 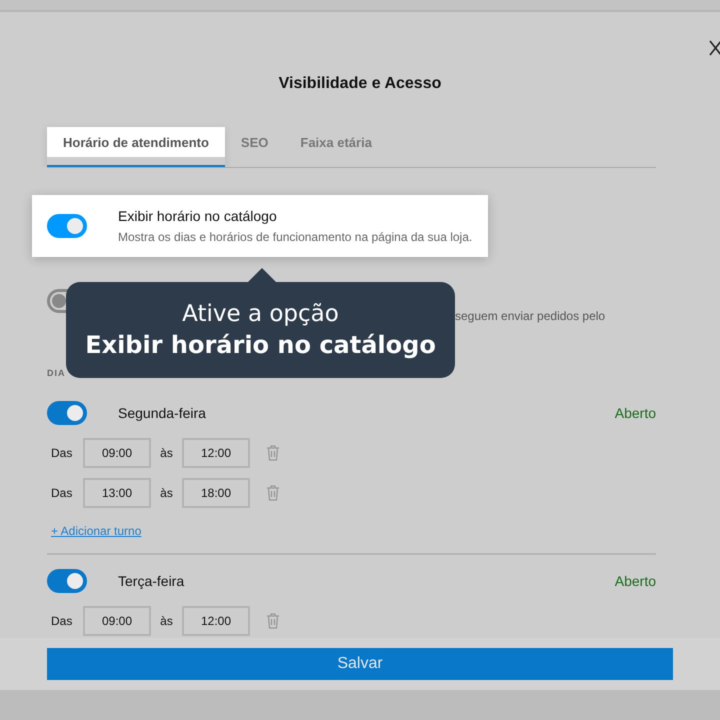 What do you see at coordinates (714, 48) in the screenshot?
I see `close-icon` at bounding box center [714, 48].